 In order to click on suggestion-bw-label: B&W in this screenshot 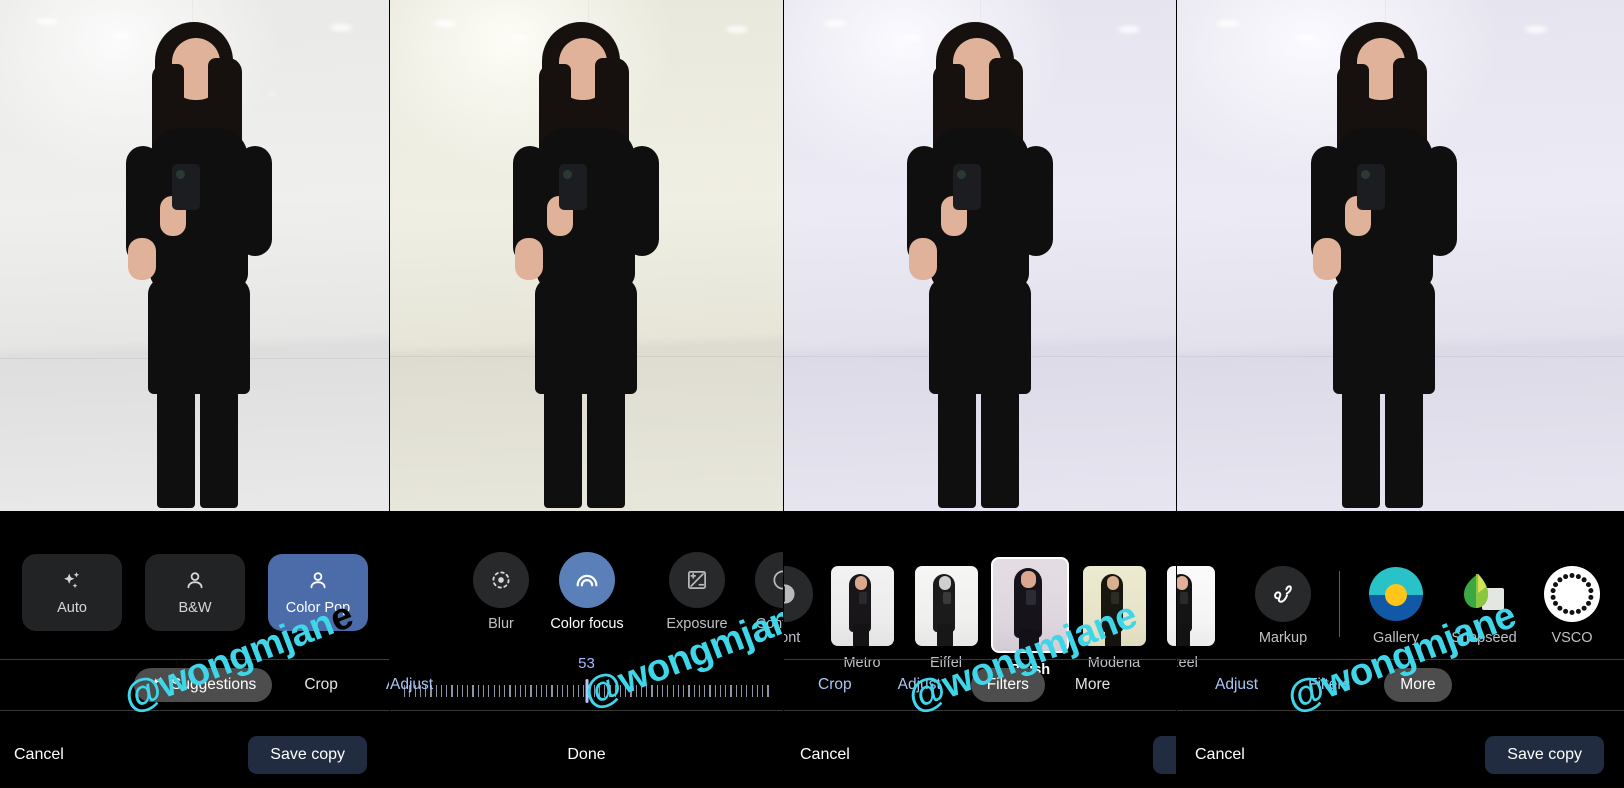, I will do `click(195, 608)`.